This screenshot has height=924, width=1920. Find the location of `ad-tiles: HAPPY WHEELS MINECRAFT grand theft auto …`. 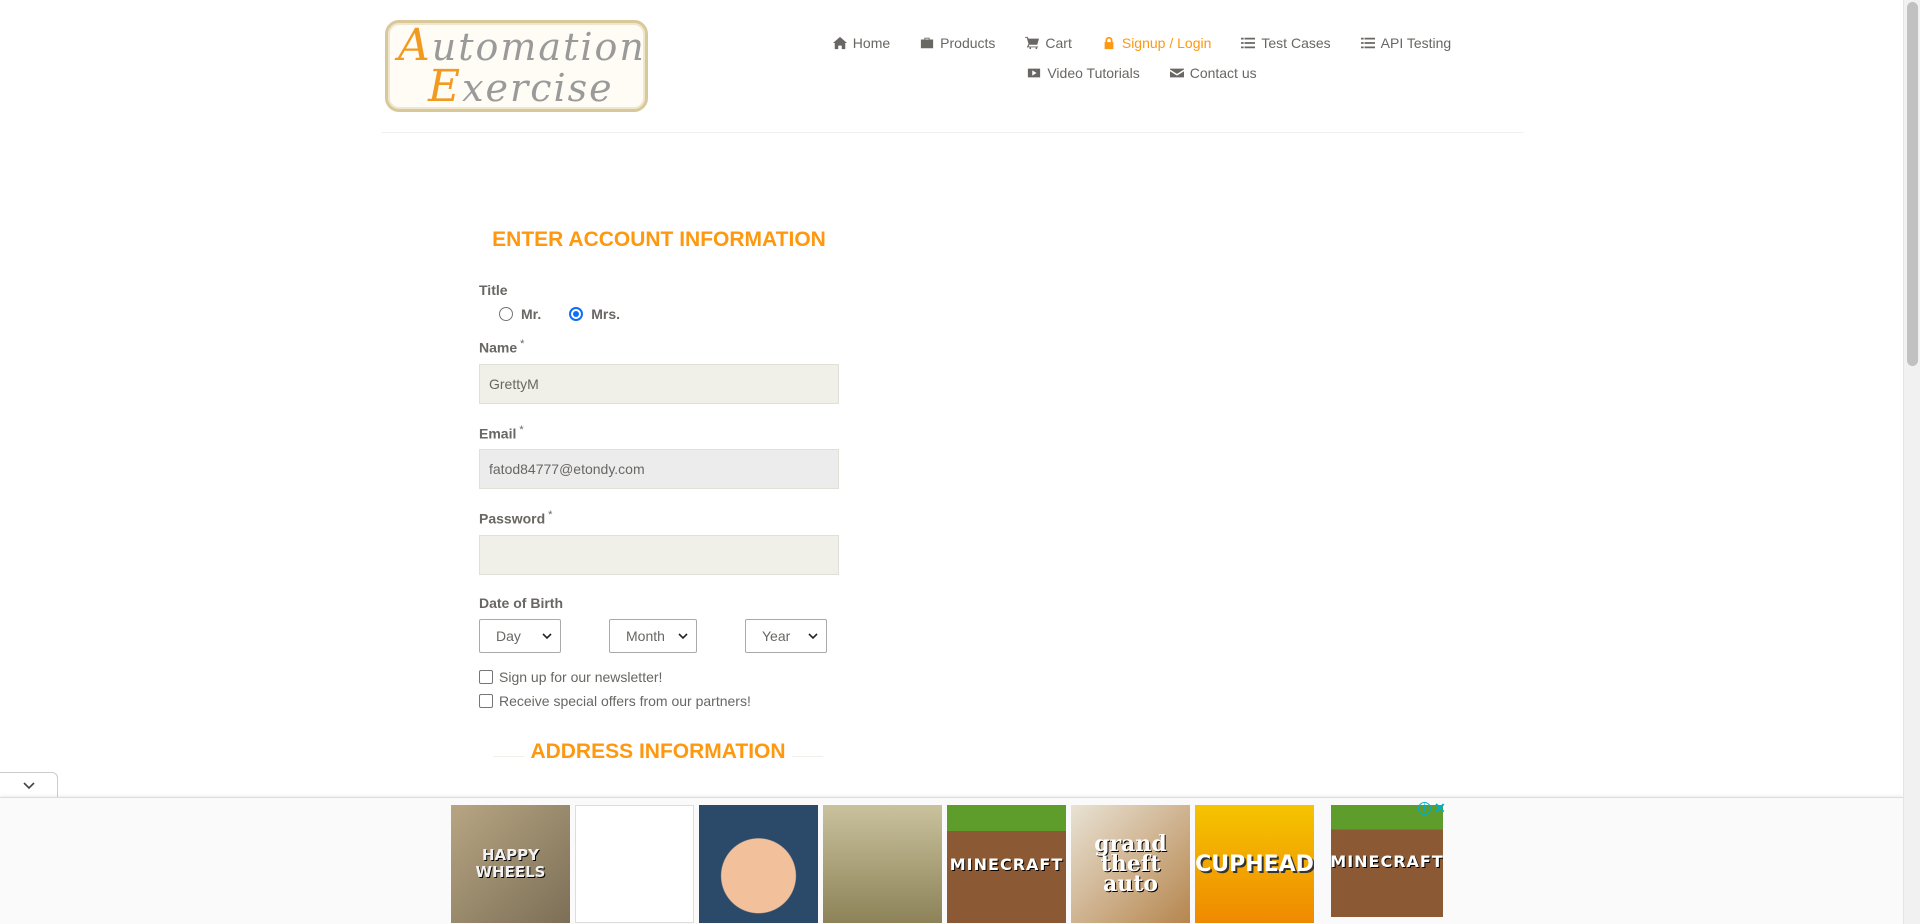

ad-tiles: HAPPY WHEELS MINECRAFT grand theft auto … is located at coordinates (947, 864).